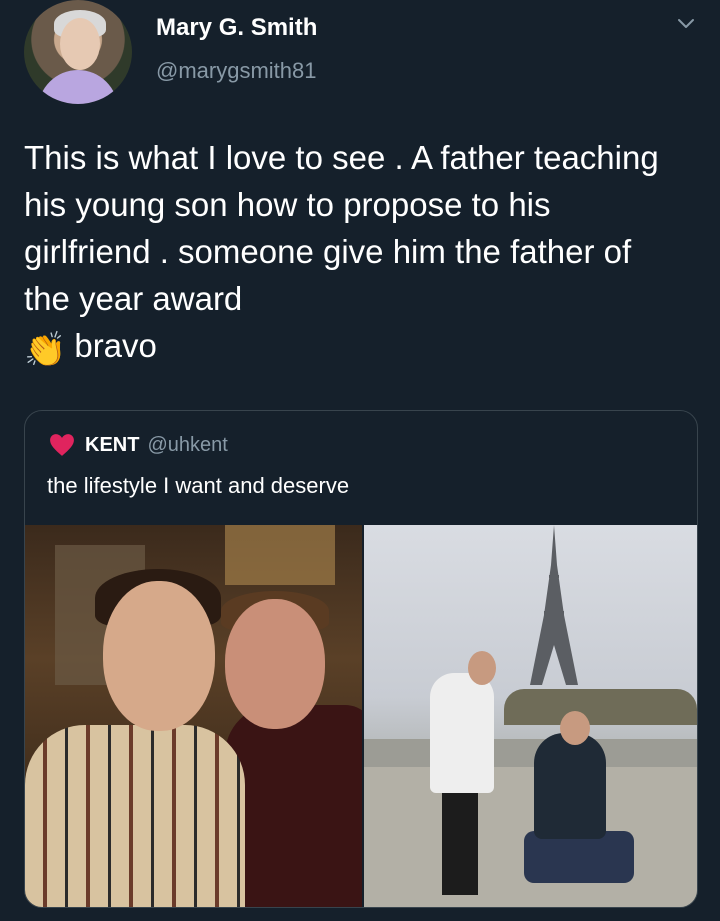  What do you see at coordinates (62, 445) in the screenshot?
I see `heart-icon` at bounding box center [62, 445].